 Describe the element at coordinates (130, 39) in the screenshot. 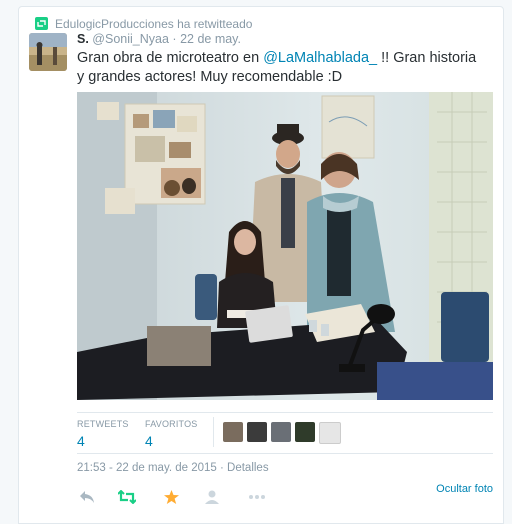

I see `author-handle: @Sonii_Nyaa` at that location.